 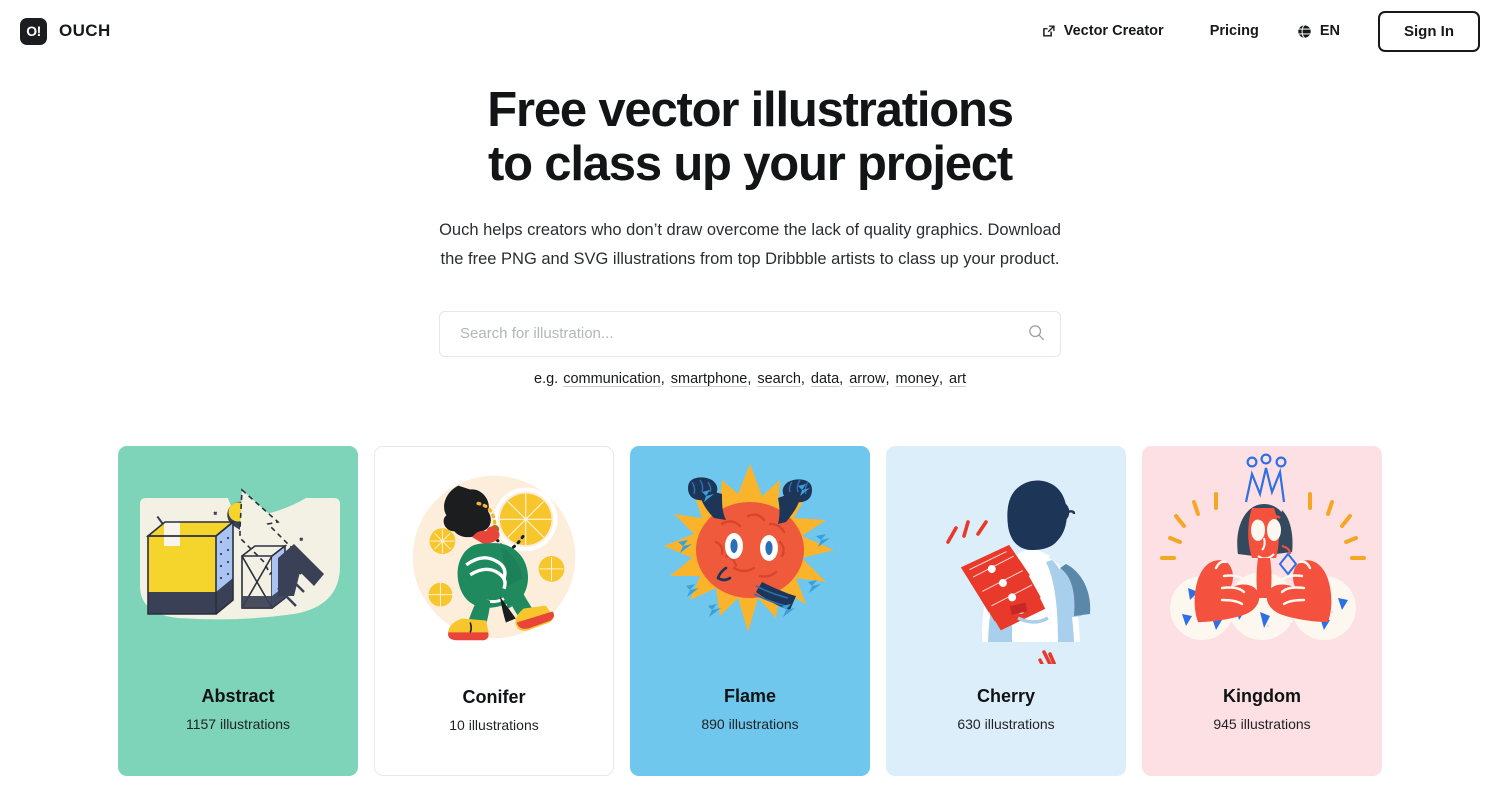 I want to click on sign-in-button: Sign In, so click(x=1429, y=31).